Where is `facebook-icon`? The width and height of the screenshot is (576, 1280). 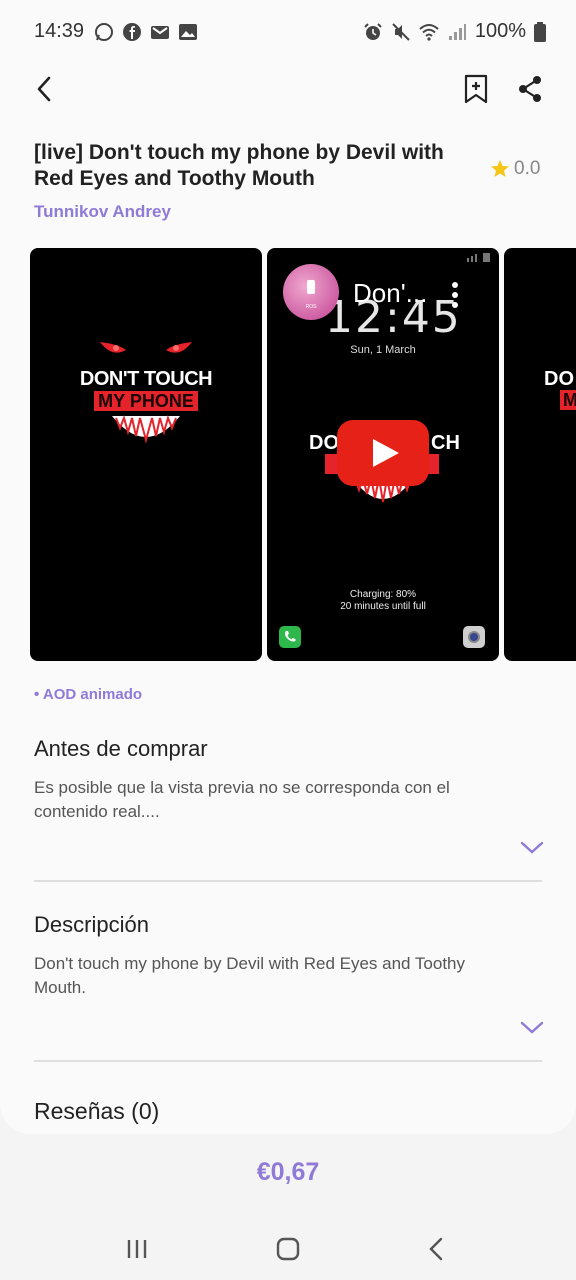
facebook-icon is located at coordinates (132, 32).